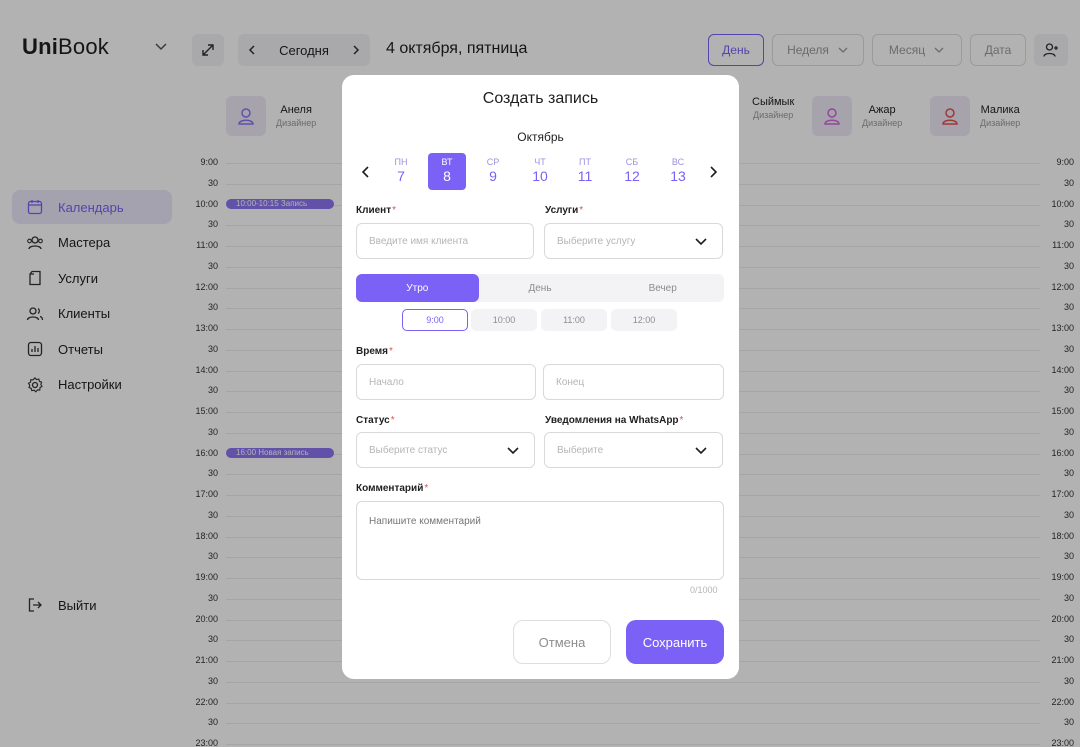  I want to click on day-picker-item: ПТ 11, so click(585, 171).